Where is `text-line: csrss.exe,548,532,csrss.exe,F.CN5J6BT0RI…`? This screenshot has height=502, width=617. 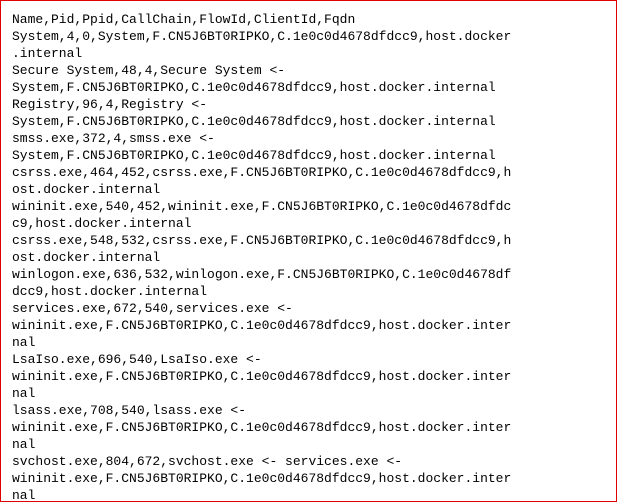 text-line: csrss.exe,548,532,csrss.exe,F.CN5J6BT0RI… is located at coordinates (262, 240).